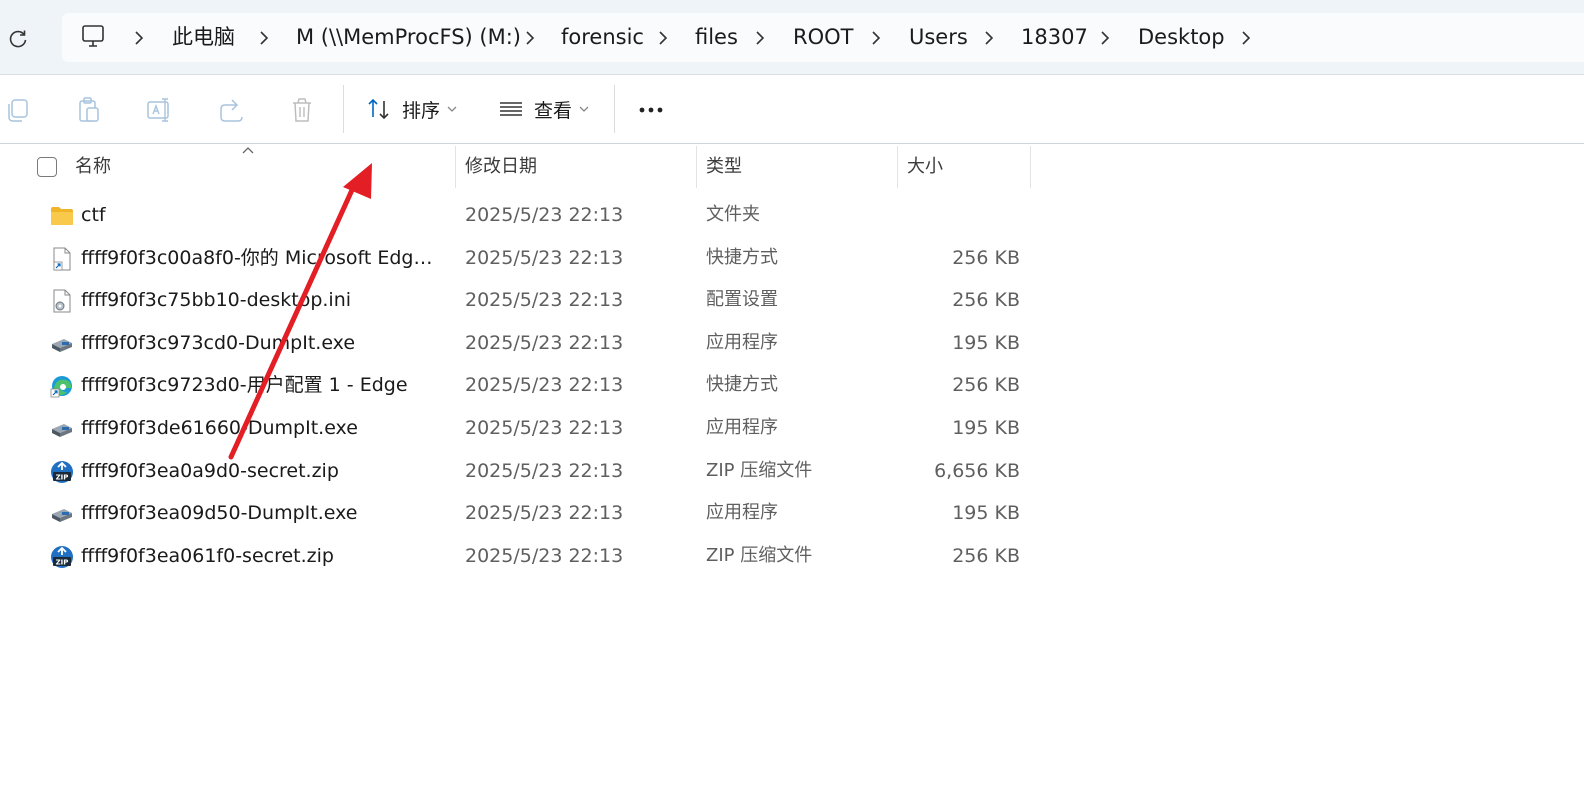 The image size is (1584, 799). What do you see at coordinates (207, 555) in the screenshot?
I see `file-name: ffff9f0f3ea061f0-secret.zip` at bounding box center [207, 555].